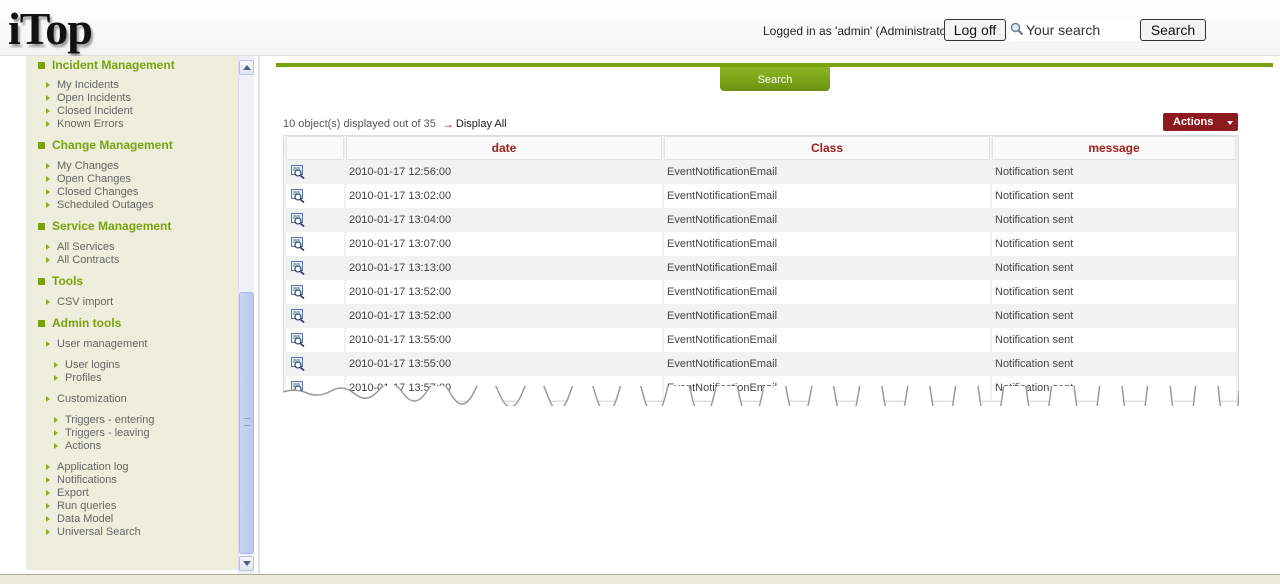 Image resolution: width=1280 pixels, height=584 pixels. I want to click on search-button: Search, so click(1173, 30).